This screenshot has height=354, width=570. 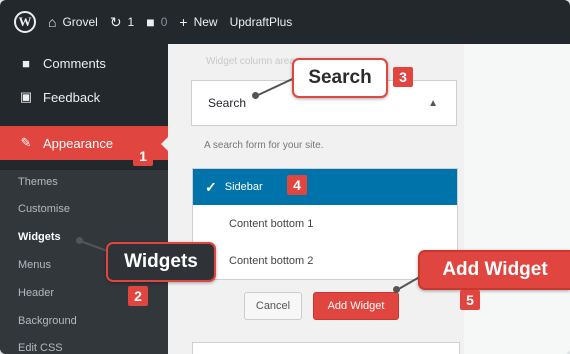 I want to click on search-pointer-dot, so click(x=255, y=95).